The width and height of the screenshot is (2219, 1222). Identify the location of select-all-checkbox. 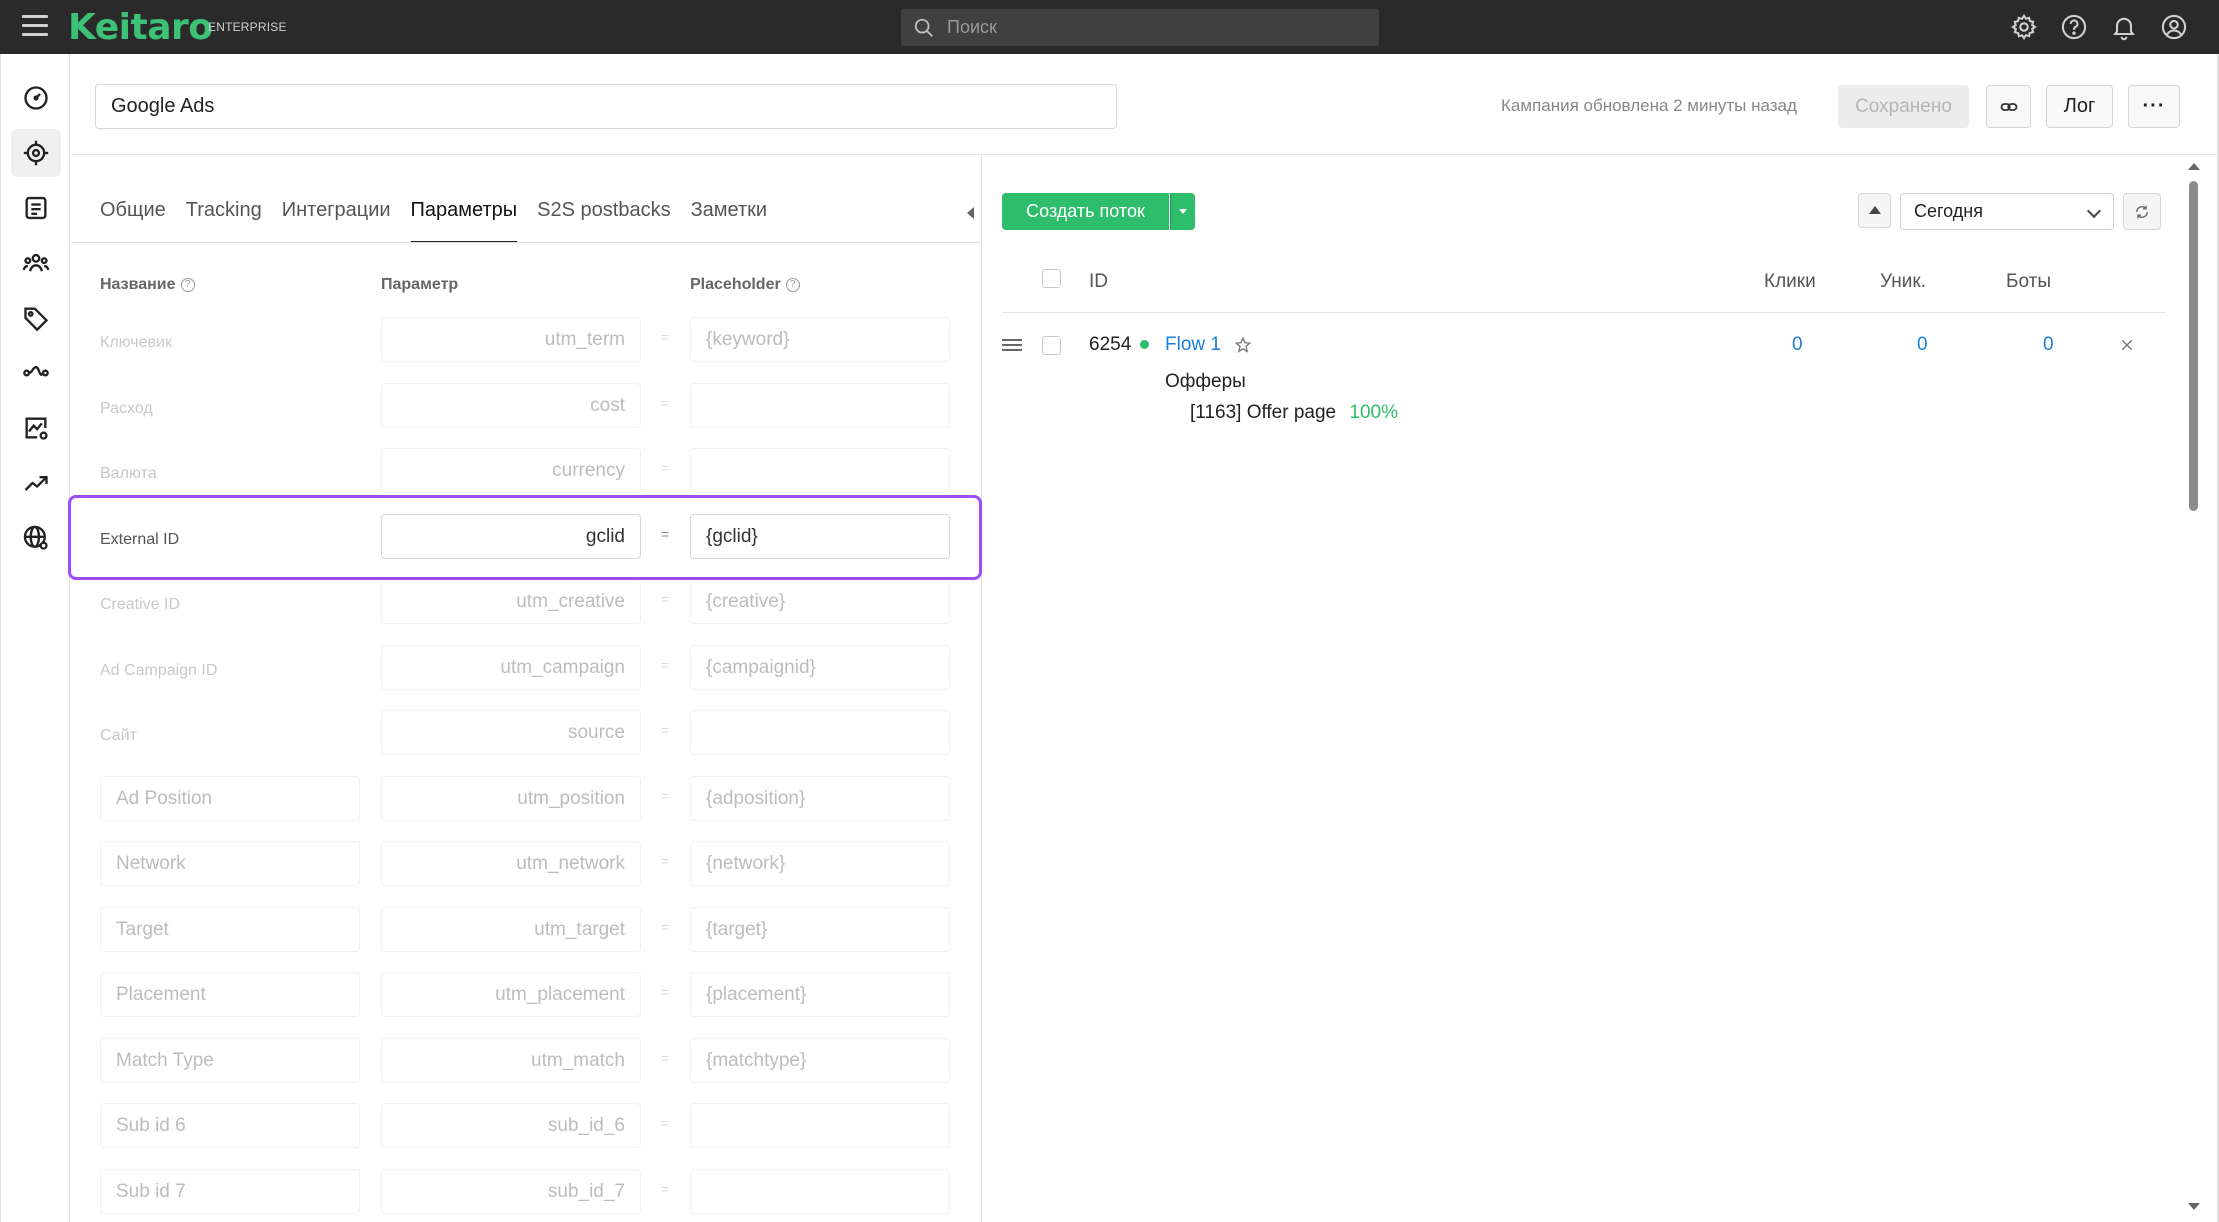
(1051, 278).